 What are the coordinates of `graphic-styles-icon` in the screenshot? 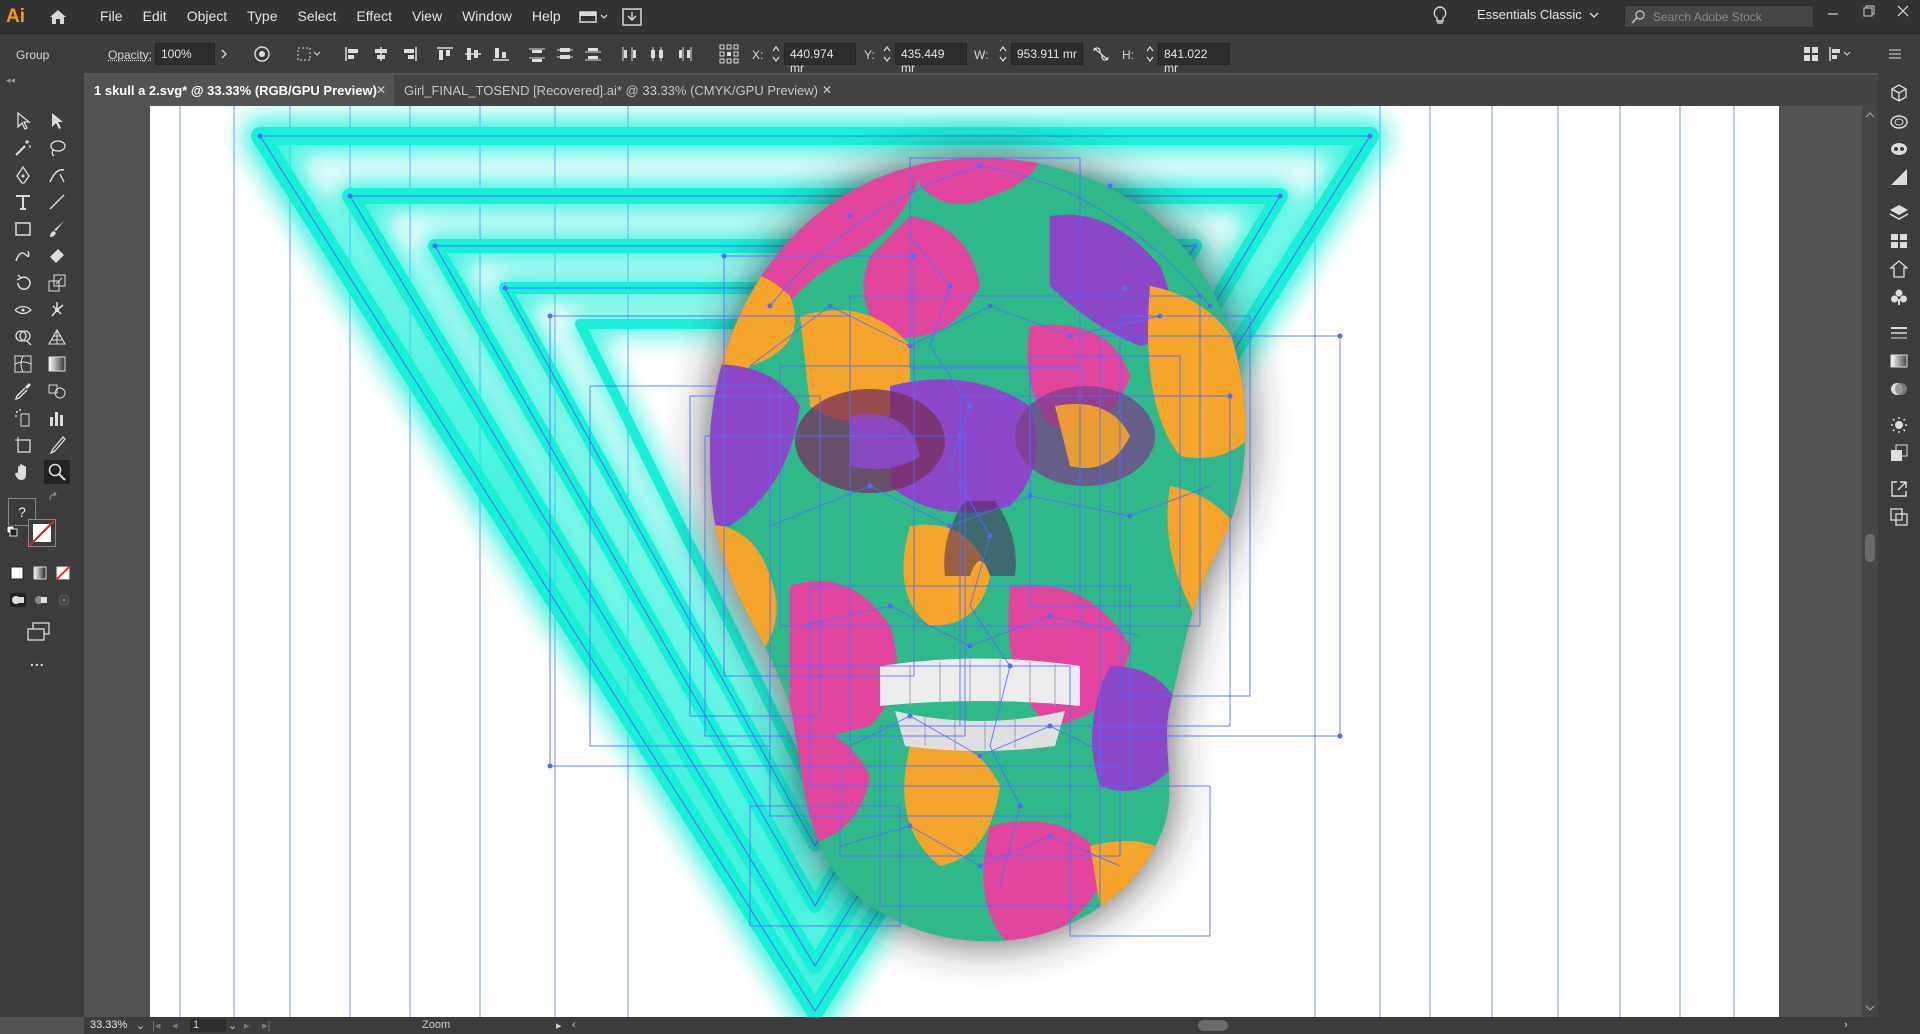 It's located at (1899, 453).